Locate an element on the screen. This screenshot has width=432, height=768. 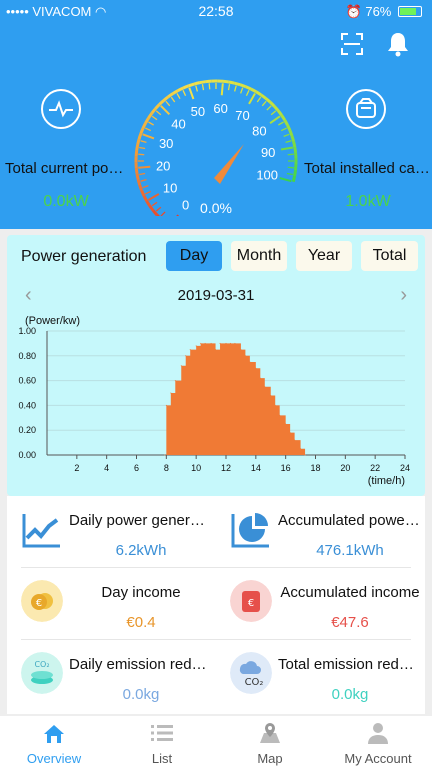
x-tick-label: 14 is located at coordinates (256, 468).